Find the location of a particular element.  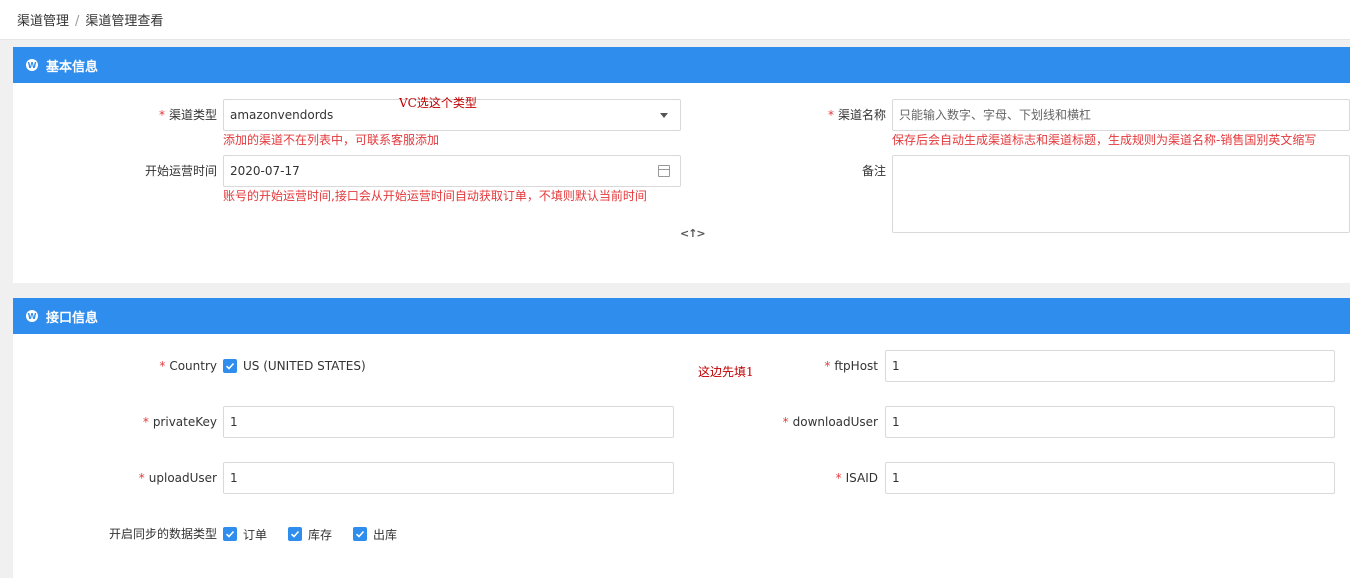

country-label-text: Country is located at coordinates (193, 366).